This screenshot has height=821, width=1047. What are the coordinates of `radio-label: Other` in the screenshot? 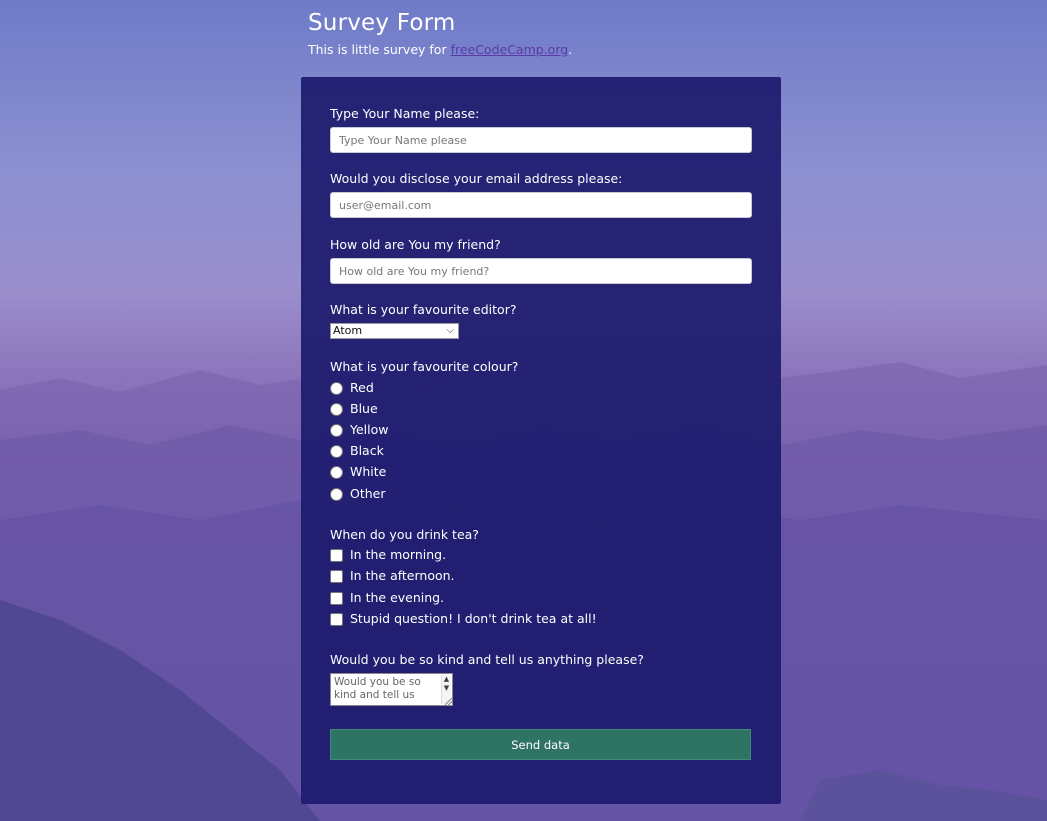 It's located at (368, 493).